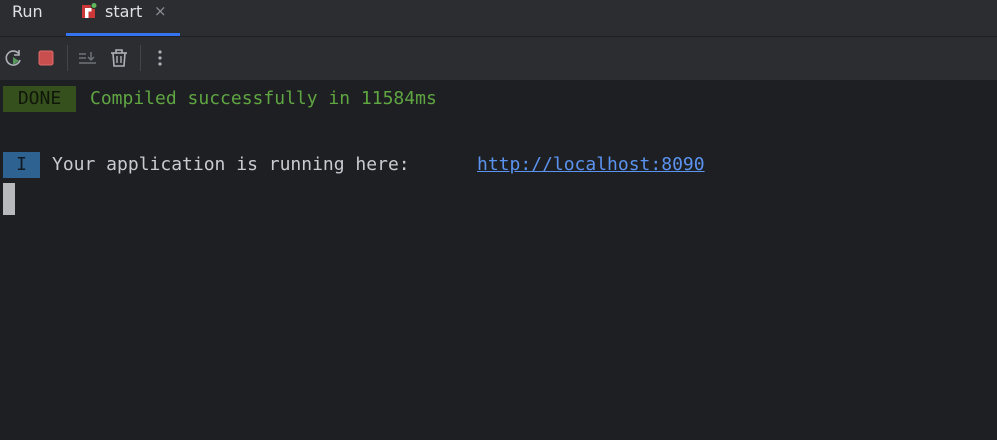  Describe the element at coordinates (124, 11) in the screenshot. I see `tab-label: start` at that location.